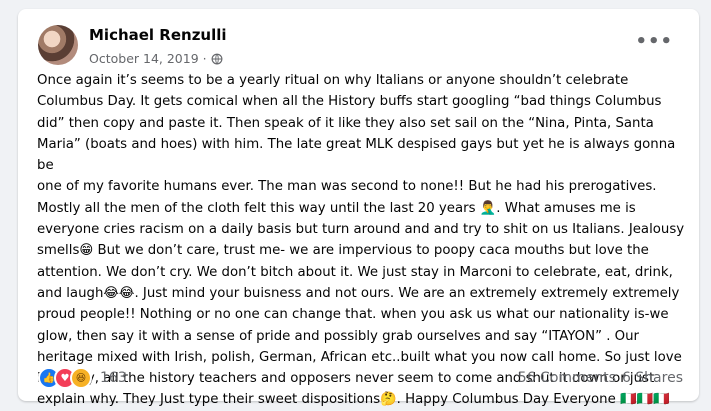 Image resolution: width=711 pixels, height=411 pixels. I want to click on haha-icon: 😆, so click(81, 378).